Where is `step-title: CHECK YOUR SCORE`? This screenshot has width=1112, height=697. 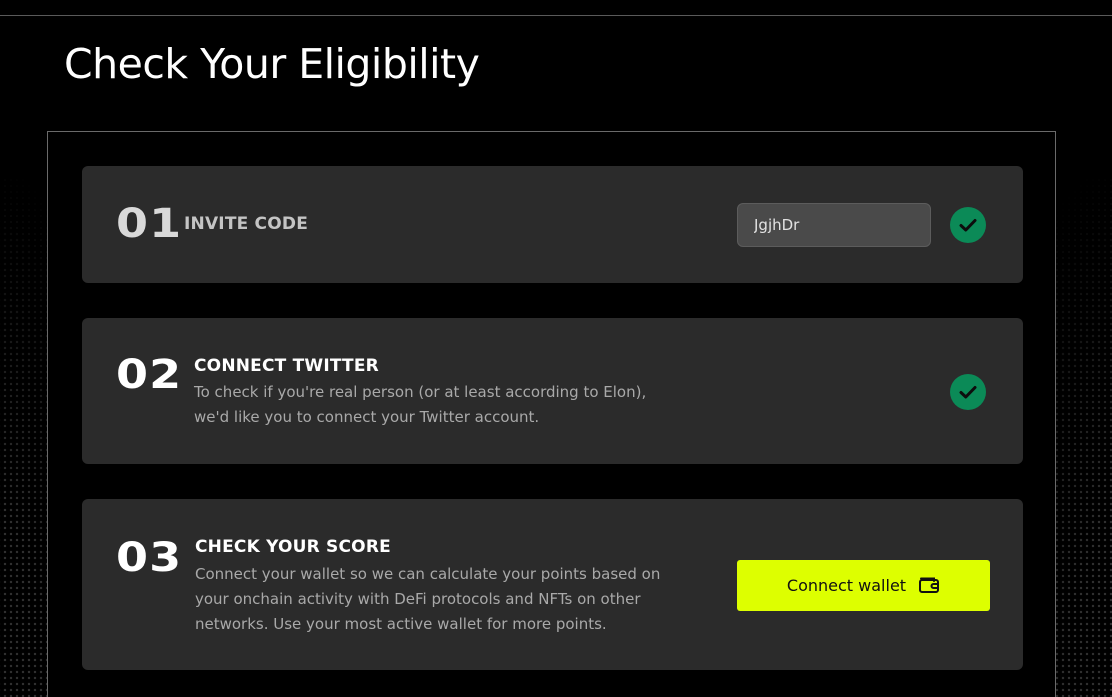
step-title: CHECK YOUR SCORE is located at coordinates (293, 547).